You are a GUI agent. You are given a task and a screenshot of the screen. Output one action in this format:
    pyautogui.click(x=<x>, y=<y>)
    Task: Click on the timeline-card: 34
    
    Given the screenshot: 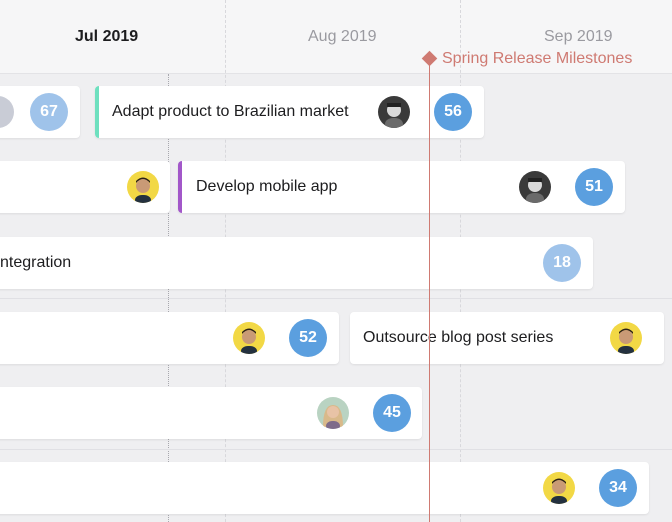 What is the action you would take?
    pyautogui.click(x=324, y=488)
    